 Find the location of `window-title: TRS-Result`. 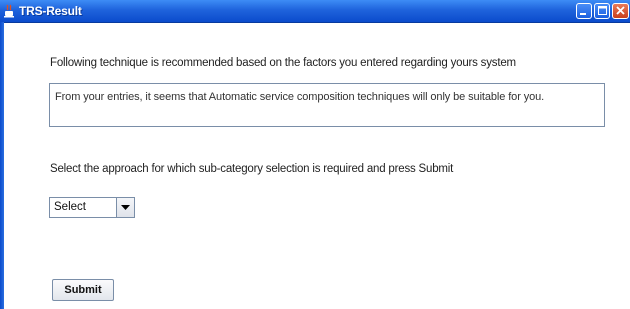

window-title: TRS-Result is located at coordinates (50, 11).